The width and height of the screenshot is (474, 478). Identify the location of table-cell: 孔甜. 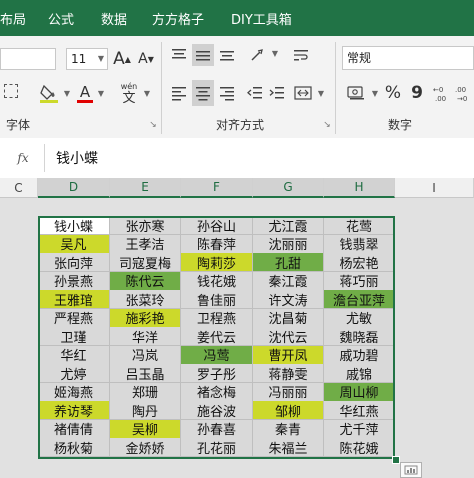
(288, 262).